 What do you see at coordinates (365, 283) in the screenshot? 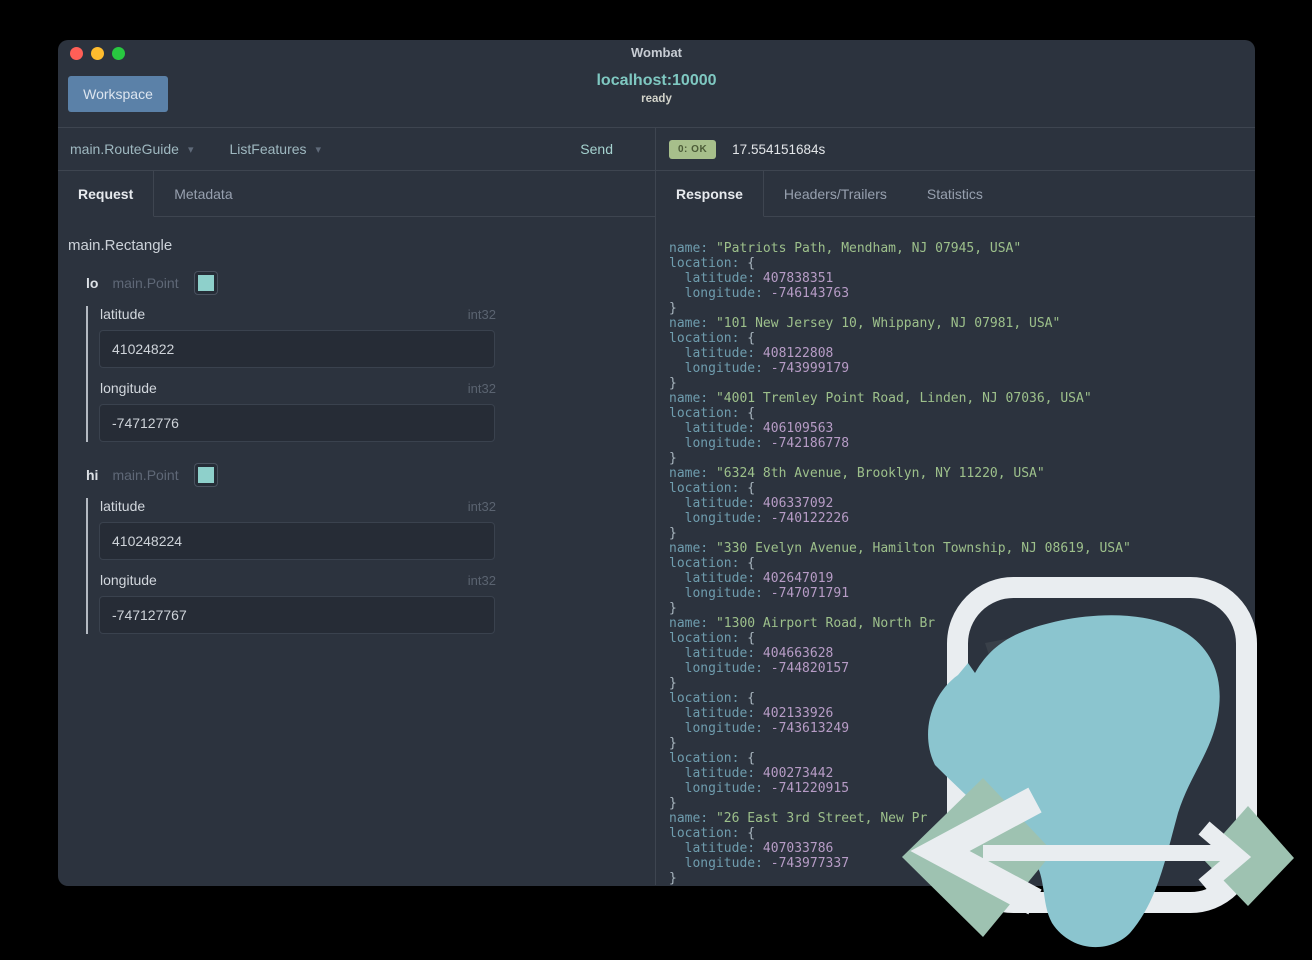
I see `field-row-lo: lo main.Point` at bounding box center [365, 283].